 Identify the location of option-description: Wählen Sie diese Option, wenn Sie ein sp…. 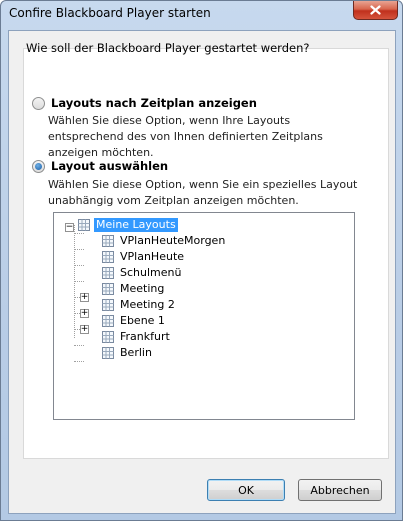
(203, 192).